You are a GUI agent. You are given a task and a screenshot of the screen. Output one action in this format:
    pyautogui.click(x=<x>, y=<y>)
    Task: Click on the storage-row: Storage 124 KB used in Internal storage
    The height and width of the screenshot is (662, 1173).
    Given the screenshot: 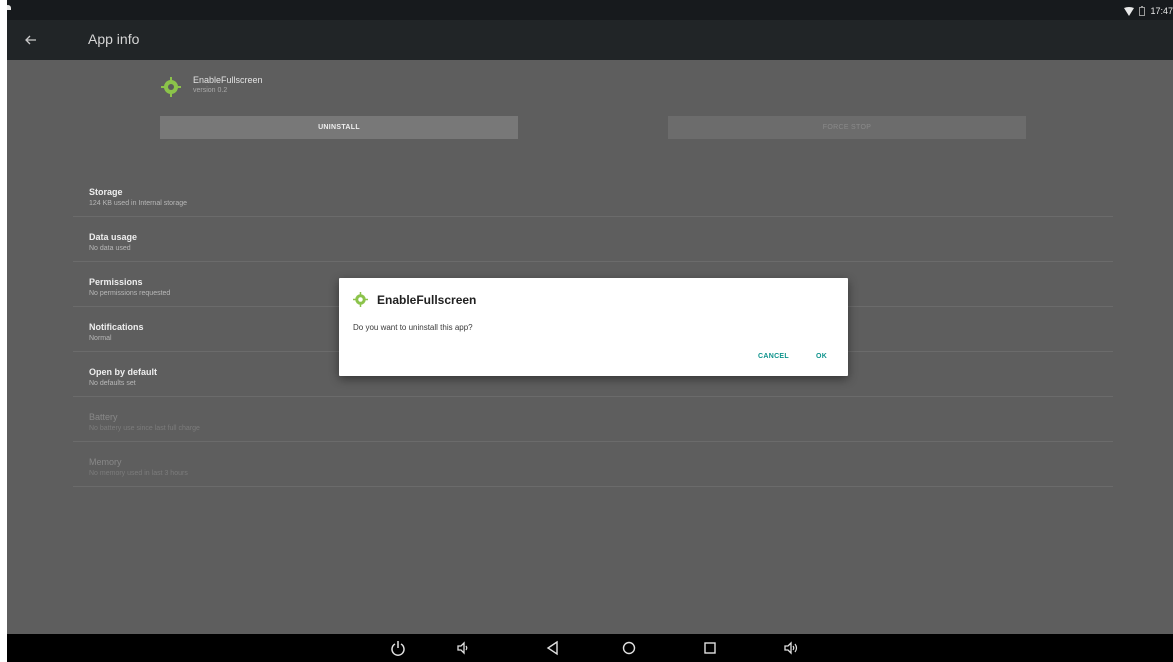 What is the action you would take?
    pyautogui.click(x=593, y=194)
    